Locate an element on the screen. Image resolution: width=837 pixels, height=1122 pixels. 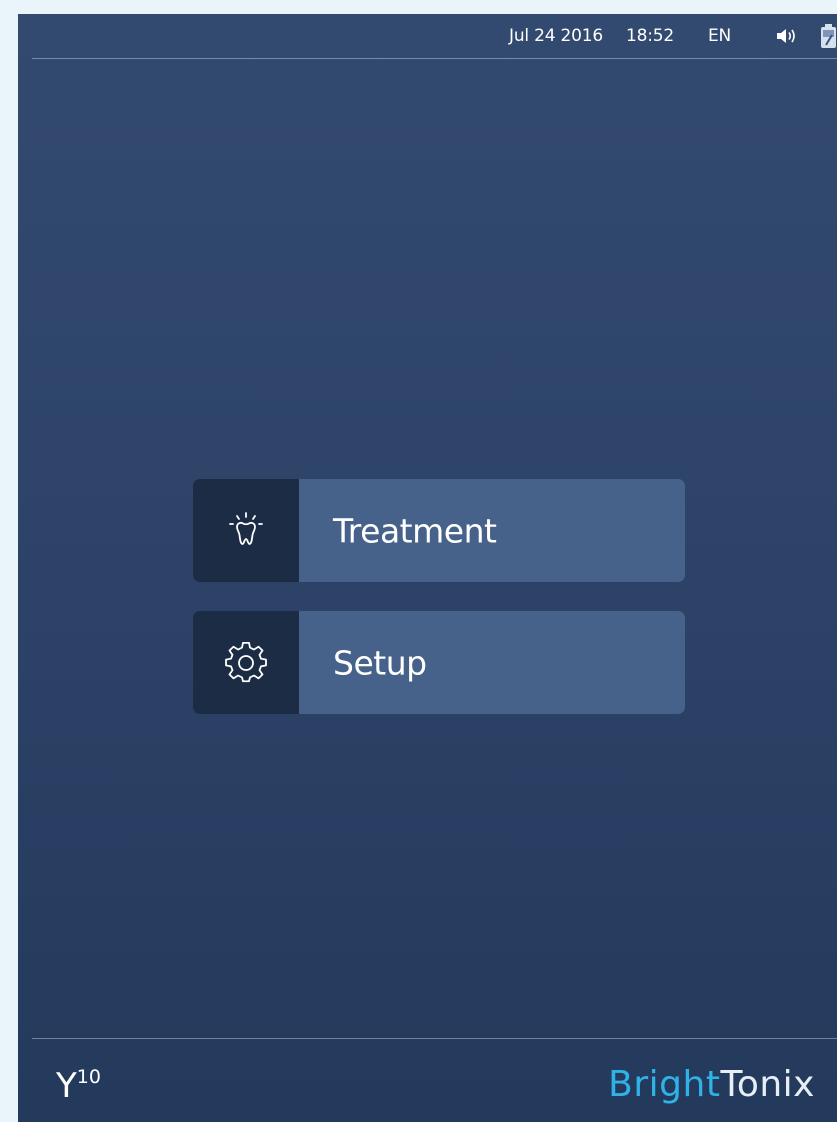
brand-logo: BrightTonix is located at coordinates (711, 1084).